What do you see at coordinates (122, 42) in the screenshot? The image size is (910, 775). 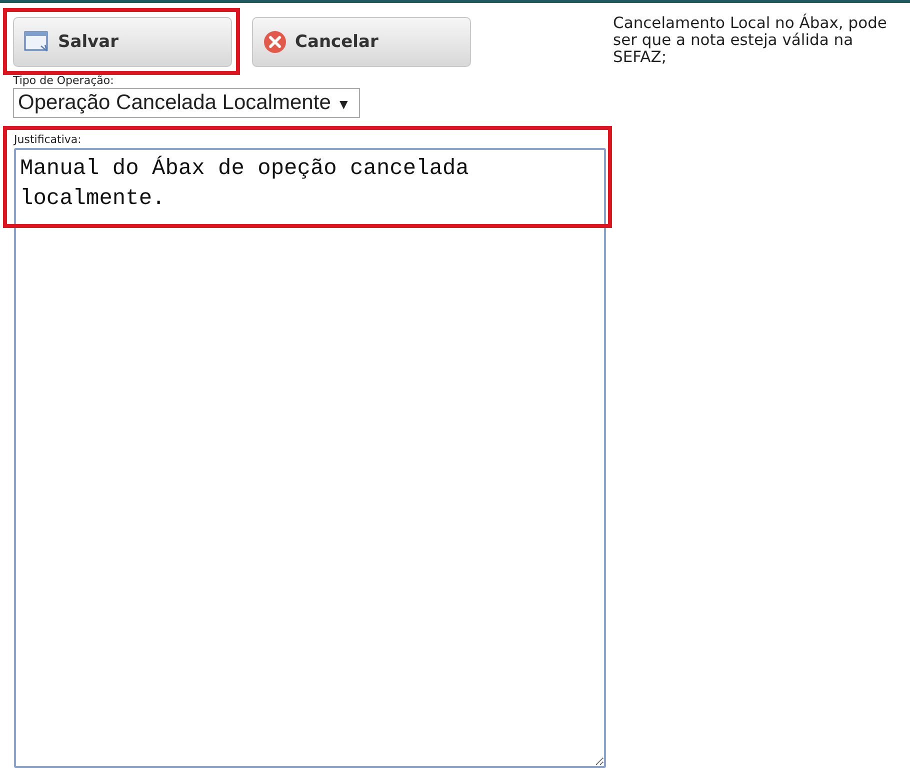 I see `save-button: Salvar` at bounding box center [122, 42].